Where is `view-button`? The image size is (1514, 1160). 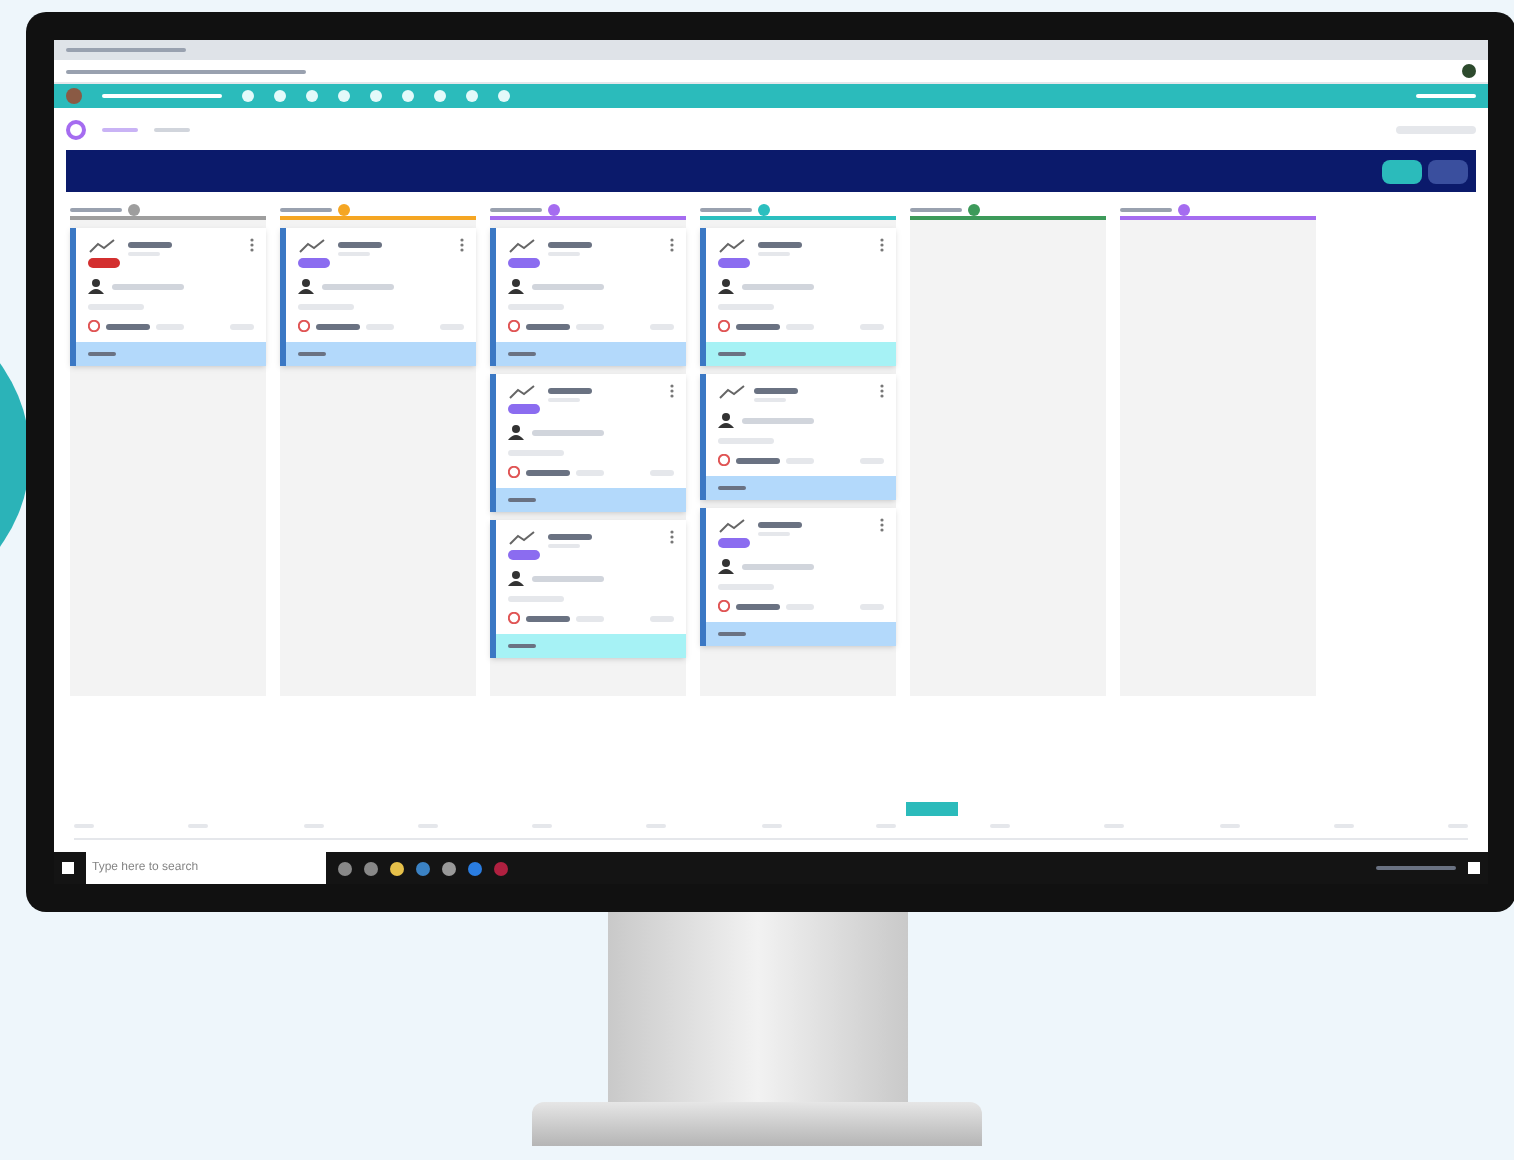
view-button is located at coordinates (1402, 171).